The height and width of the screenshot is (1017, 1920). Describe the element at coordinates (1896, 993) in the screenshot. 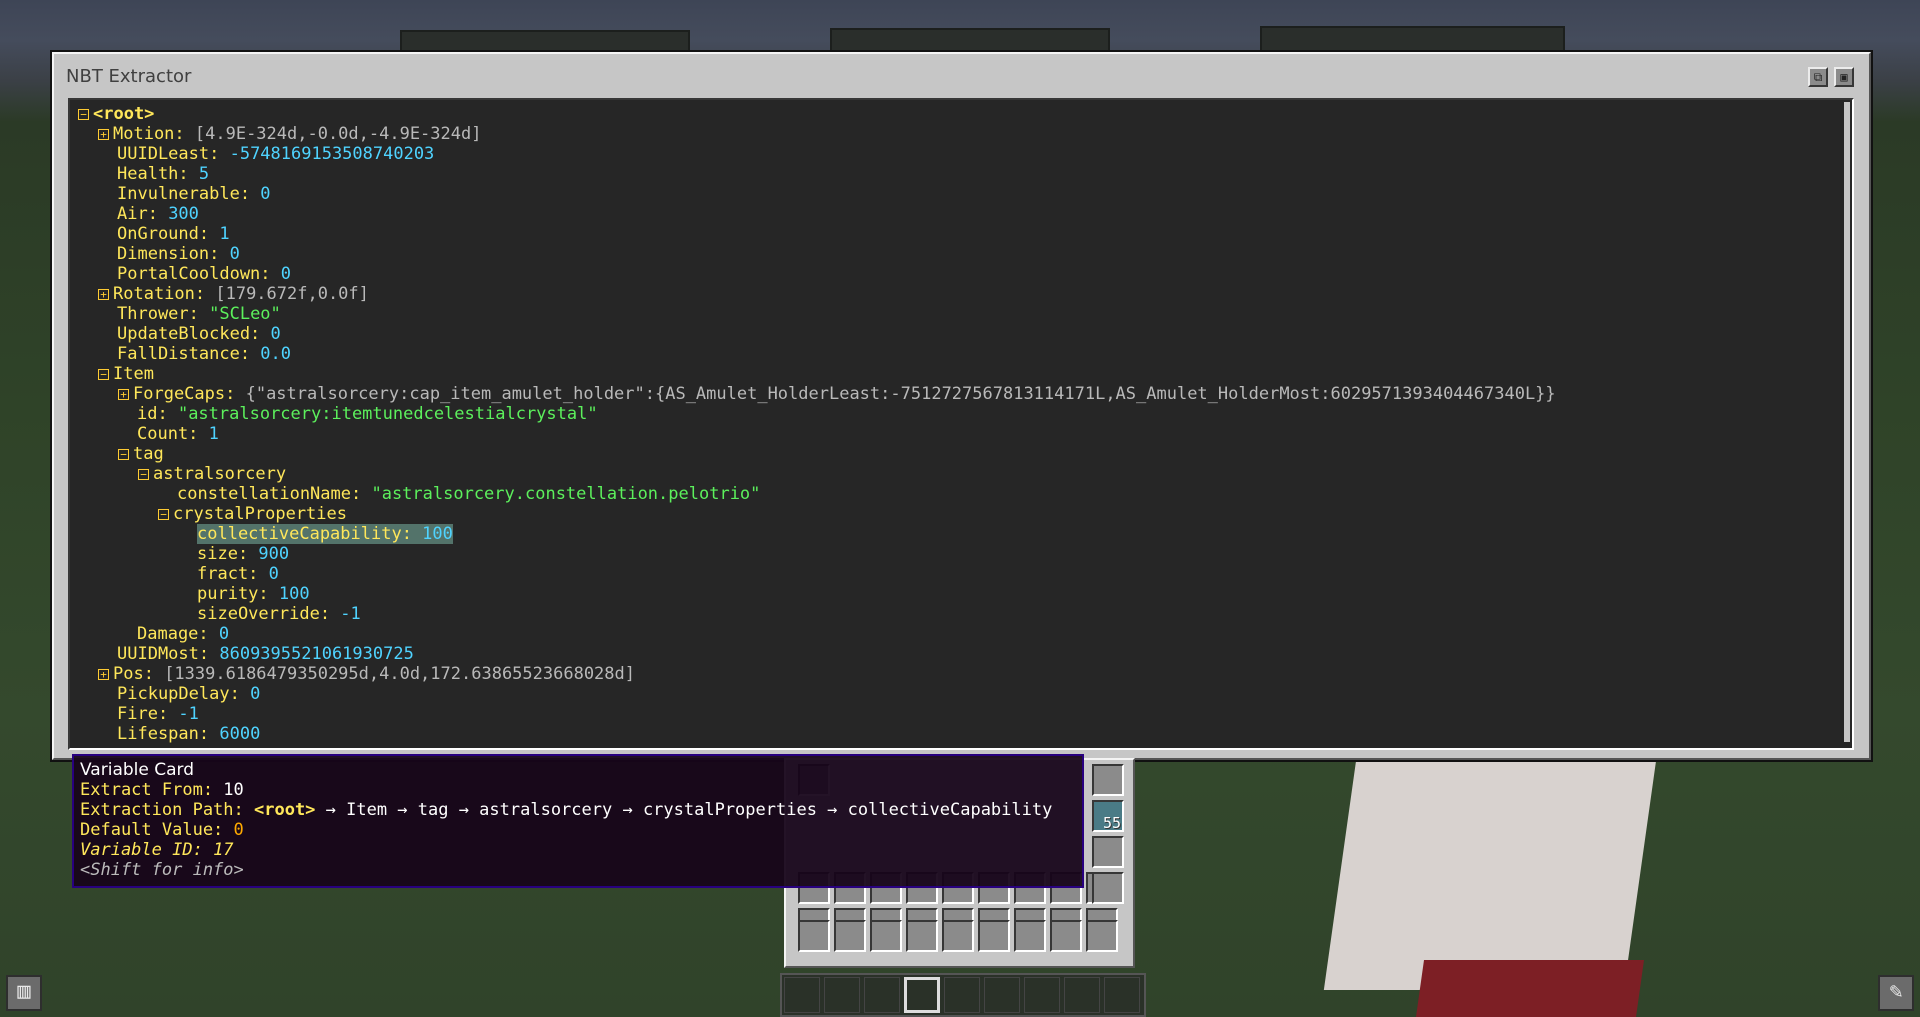

I see `wrench-icon: ✎` at that location.